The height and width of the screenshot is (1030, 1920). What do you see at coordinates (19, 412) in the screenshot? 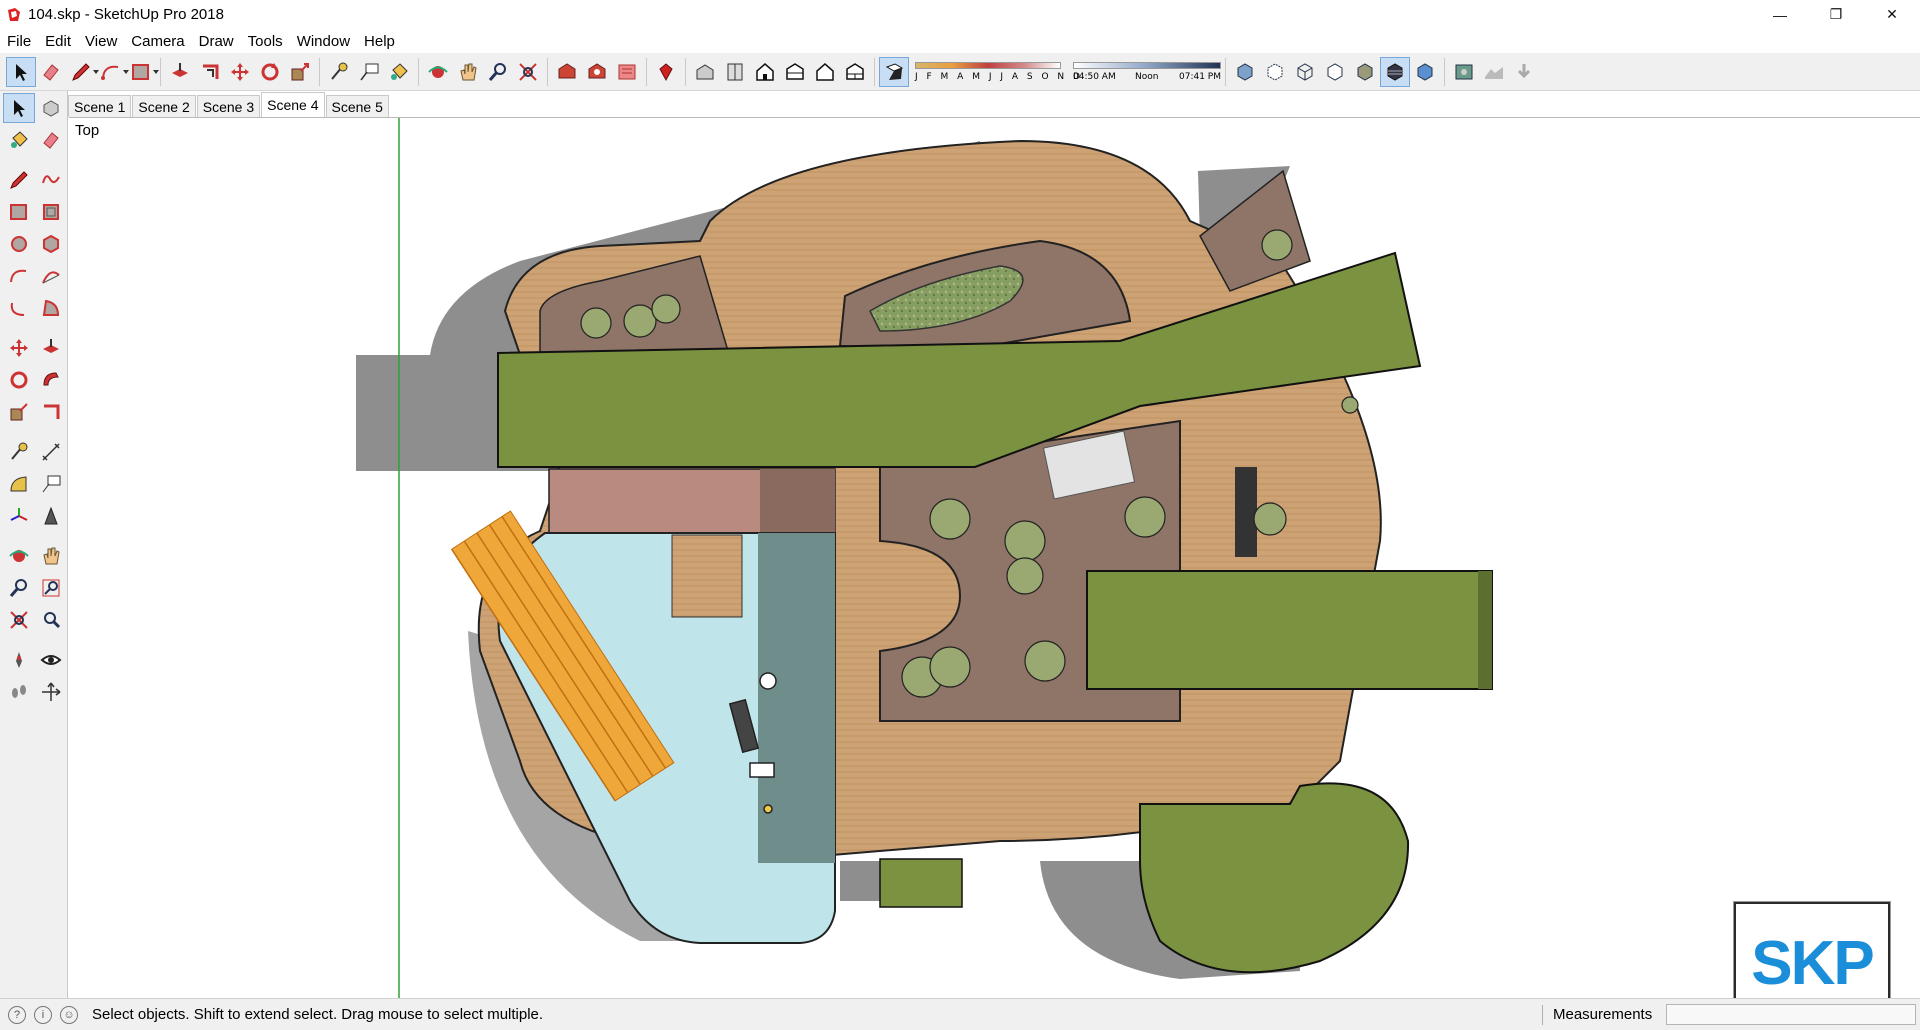
I see `scale-tool` at bounding box center [19, 412].